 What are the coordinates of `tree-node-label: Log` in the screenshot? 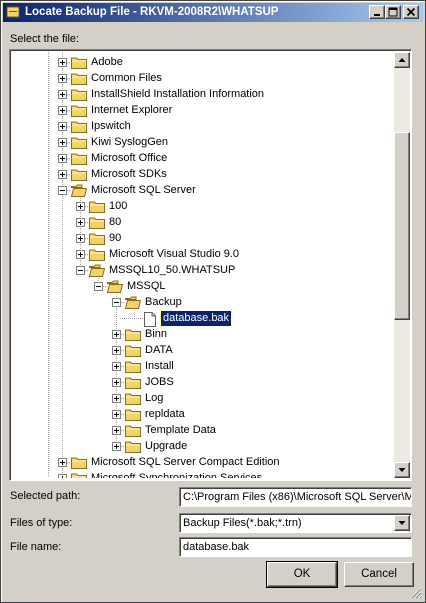 It's located at (154, 398).